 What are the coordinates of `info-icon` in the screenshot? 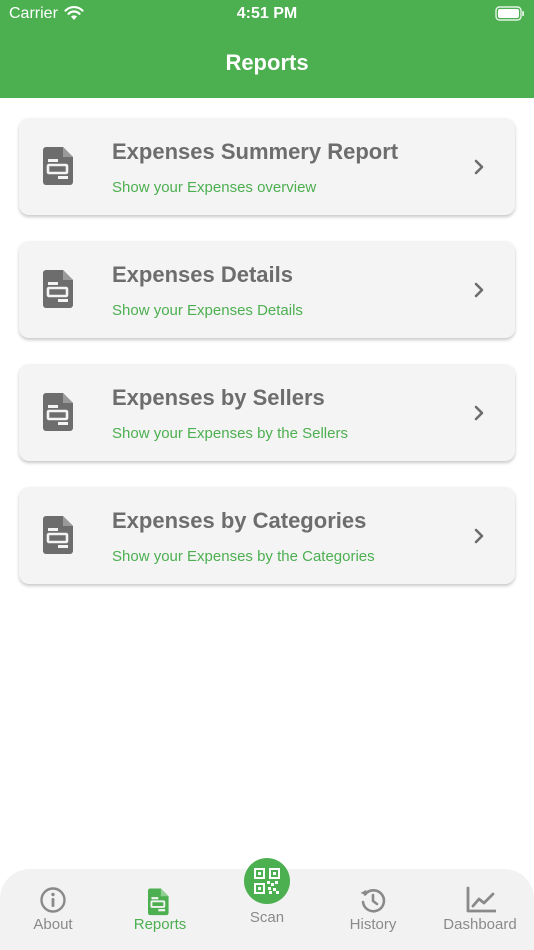 It's located at (53, 900).